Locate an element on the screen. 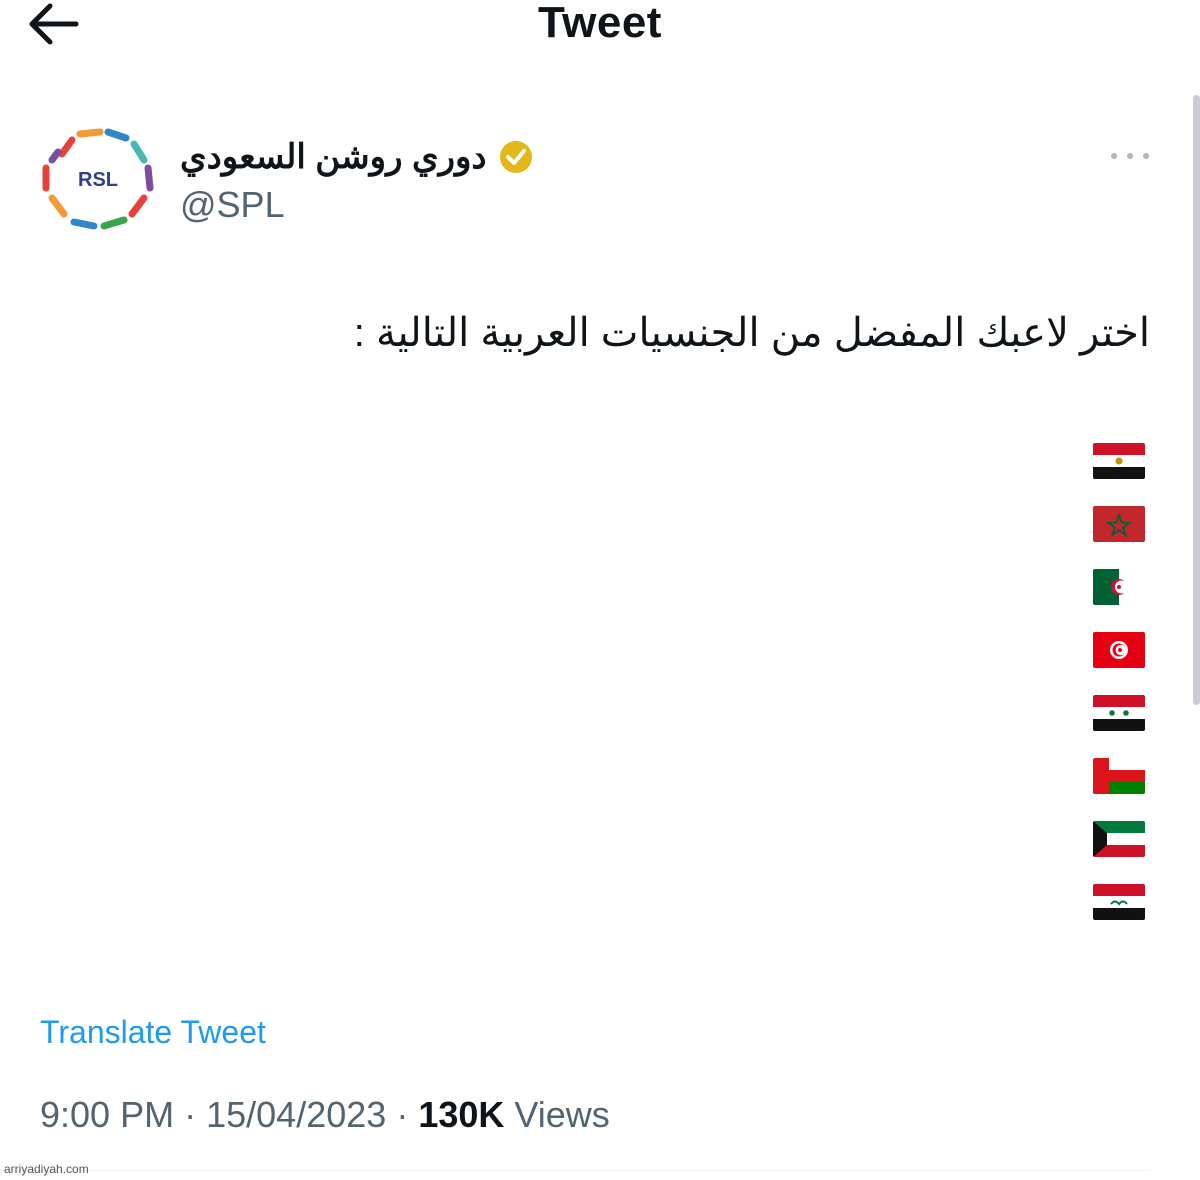  tweet-meta: 9:00 PM · 15/04/2023 · 130K Views is located at coordinates (325, 1115).